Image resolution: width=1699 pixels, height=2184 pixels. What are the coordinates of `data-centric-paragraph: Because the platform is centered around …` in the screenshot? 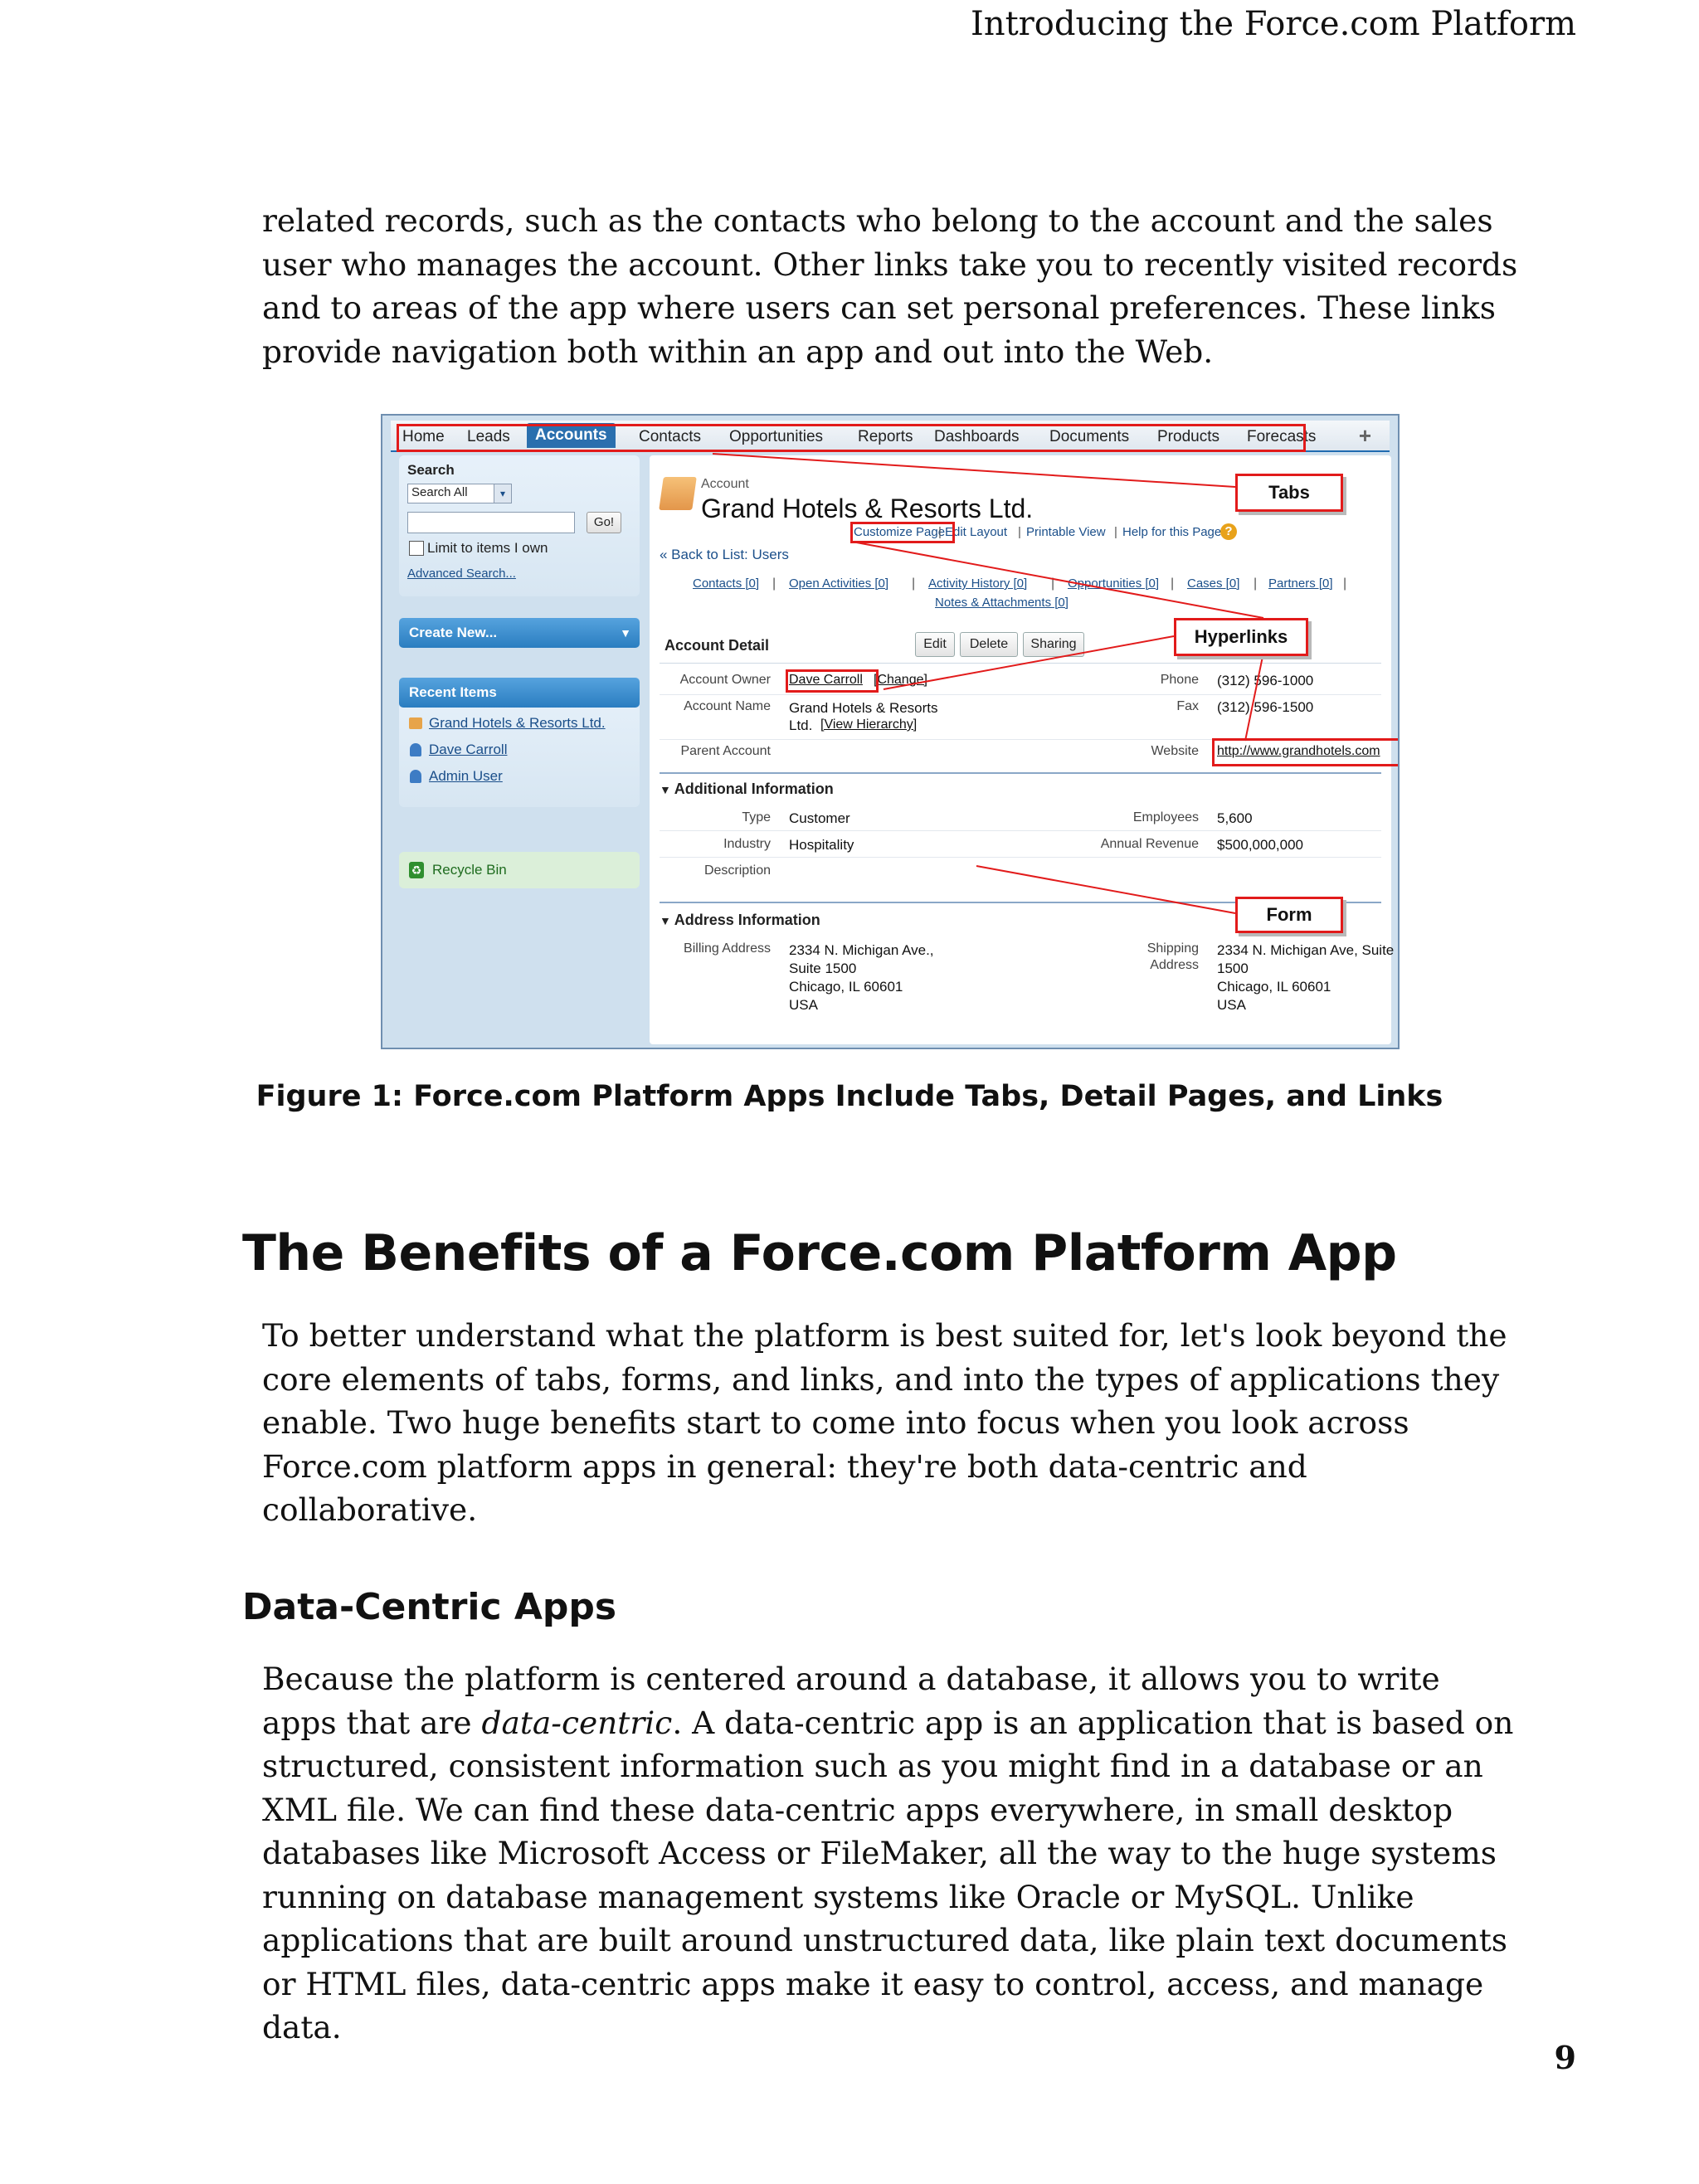 It's located at (892, 1853).